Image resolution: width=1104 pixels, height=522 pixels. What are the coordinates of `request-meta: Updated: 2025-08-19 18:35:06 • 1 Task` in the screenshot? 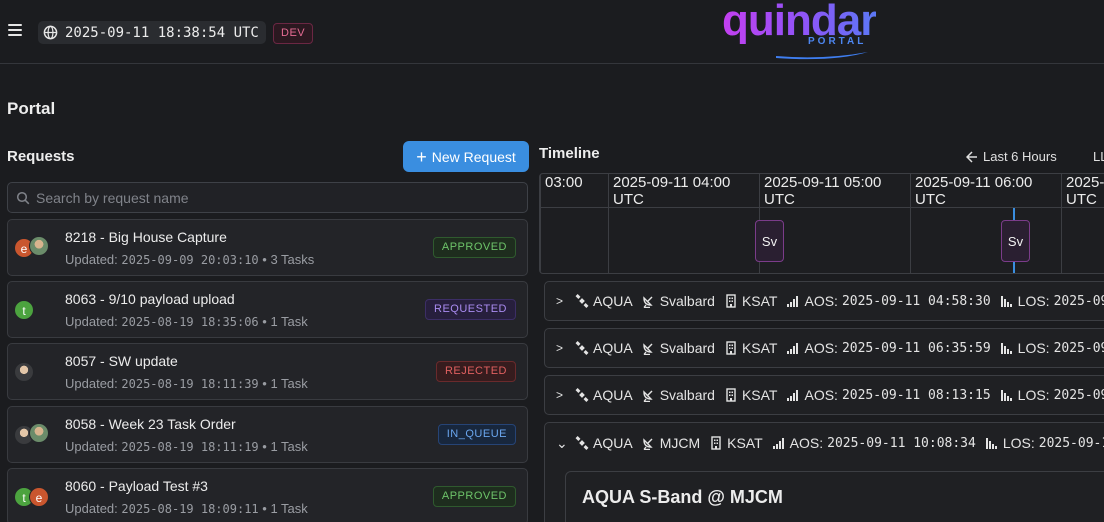 It's located at (186, 321).